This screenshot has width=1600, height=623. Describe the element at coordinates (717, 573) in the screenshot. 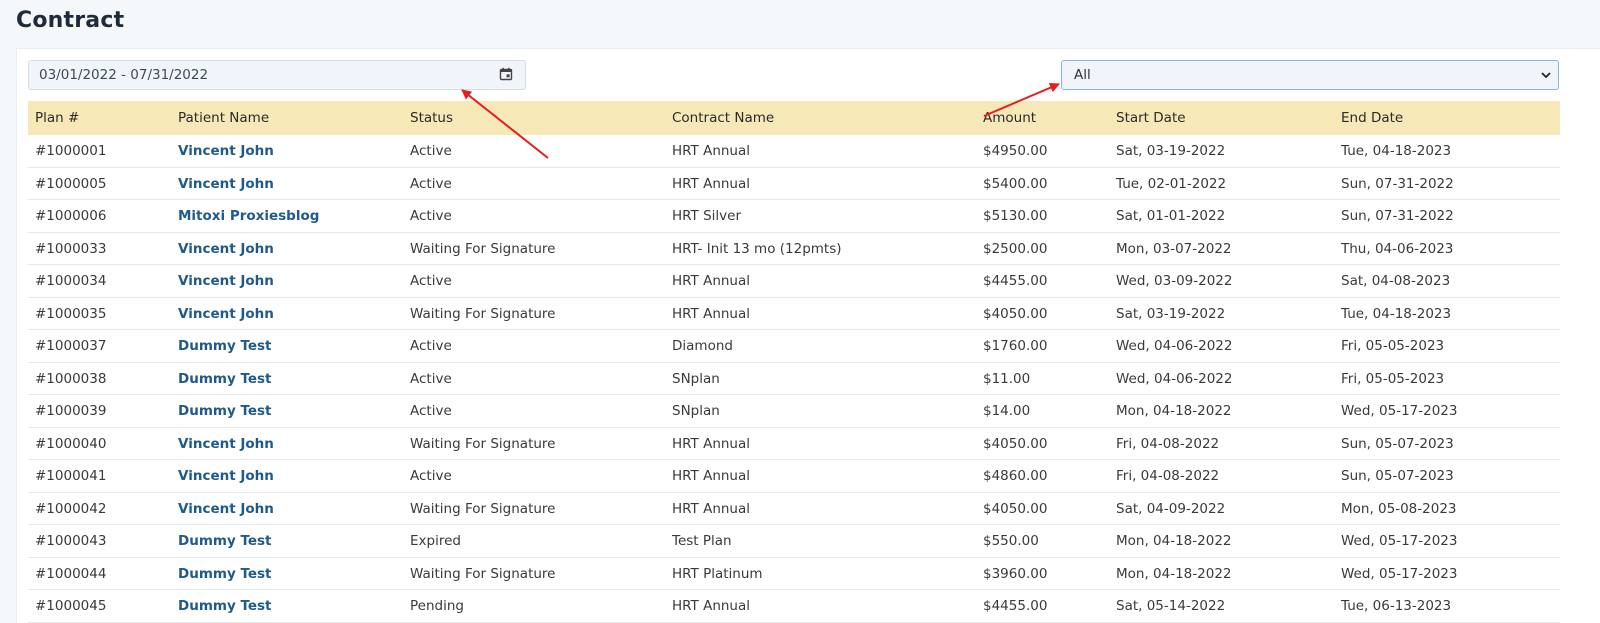

I see `table-cell: HRT Platinum` at that location.